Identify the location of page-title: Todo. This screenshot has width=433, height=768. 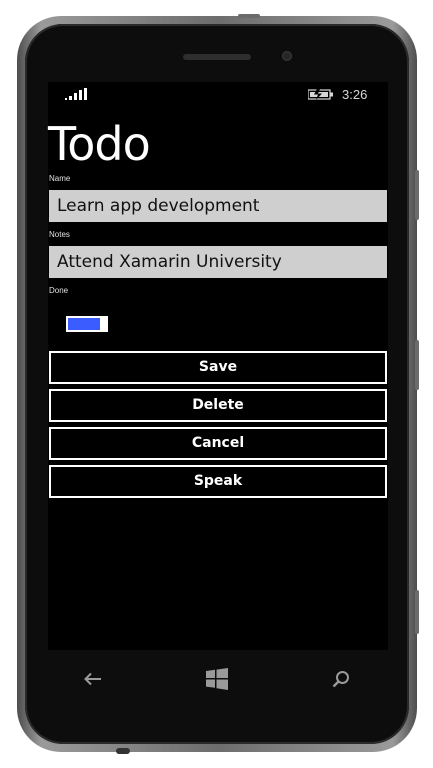
(99, 144).